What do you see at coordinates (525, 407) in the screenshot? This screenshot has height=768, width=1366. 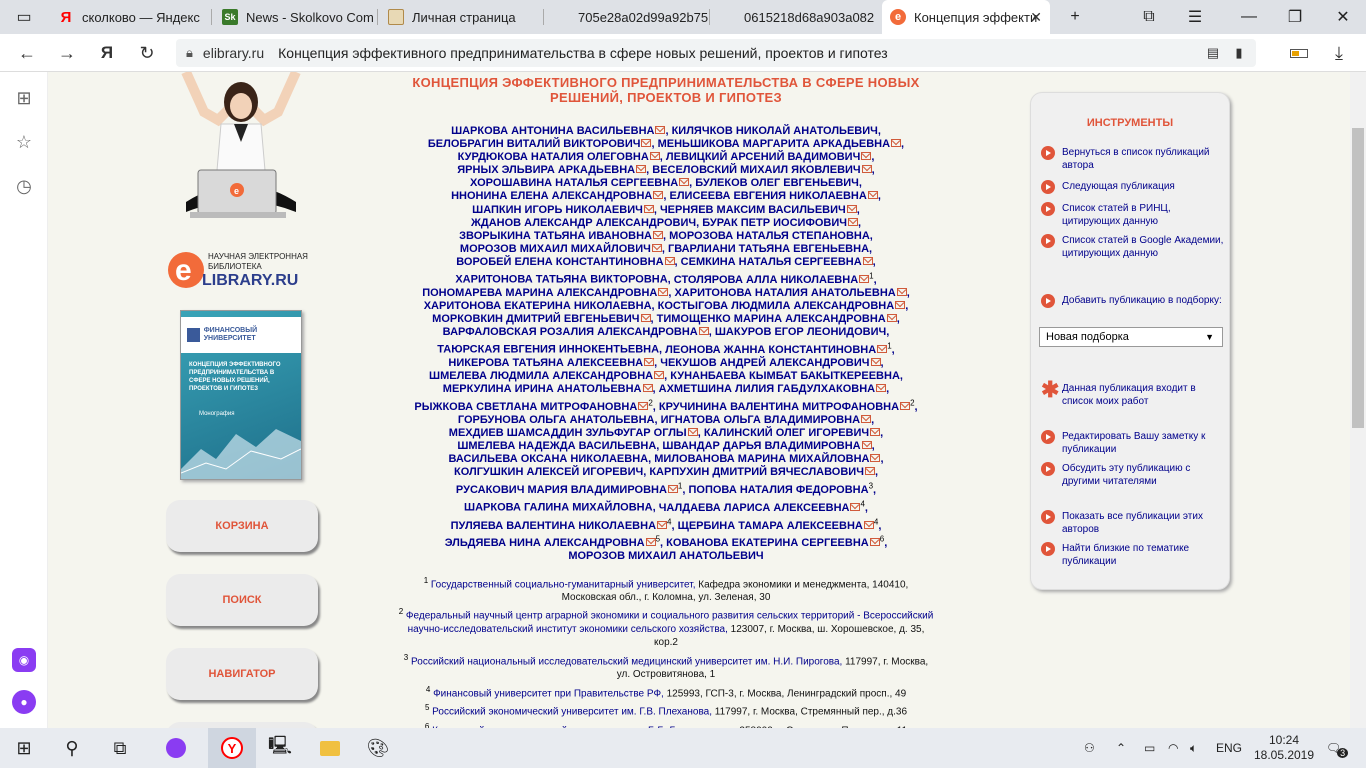 I see `author-name-link: РЫЖКОВА СВЕТЛАНА МИТРОФАНОВНА` at bounding box center [525, 407].